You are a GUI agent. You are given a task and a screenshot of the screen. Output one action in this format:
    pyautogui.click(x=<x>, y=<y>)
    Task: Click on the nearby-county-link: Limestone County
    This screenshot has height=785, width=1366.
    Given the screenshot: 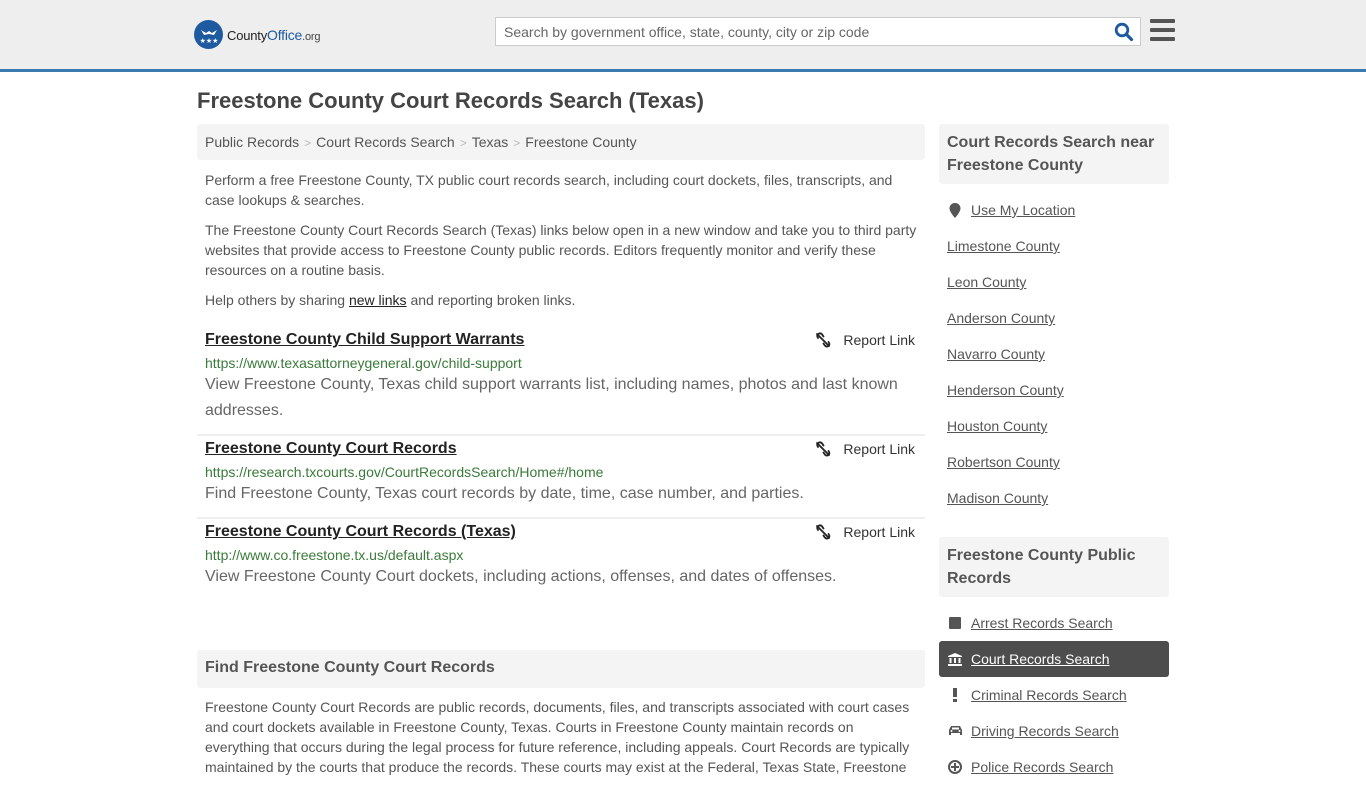 What is the action you would take?
    pyautogui.click(x=1003, y=246)
    